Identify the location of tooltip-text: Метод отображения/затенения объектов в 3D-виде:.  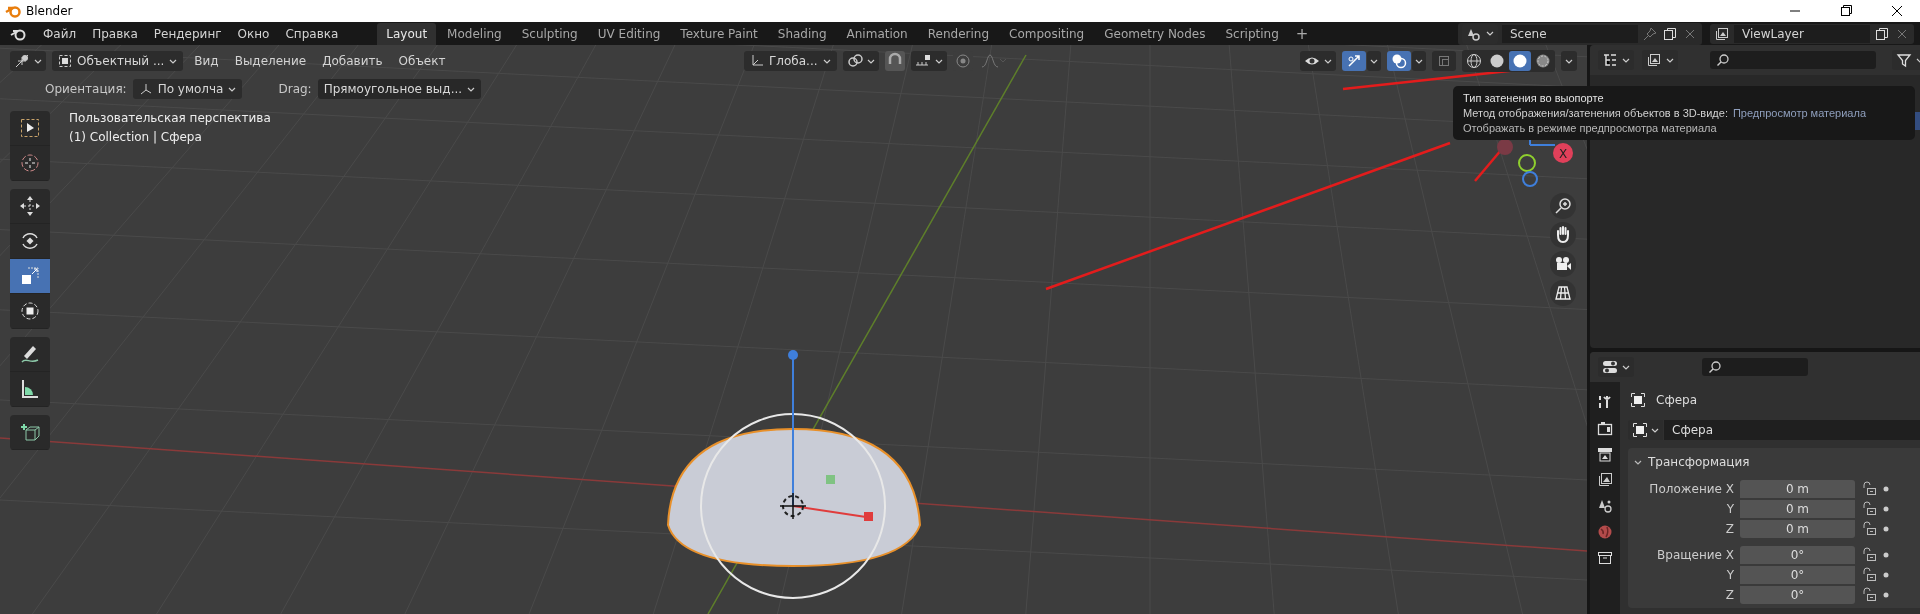
(1595, 113).